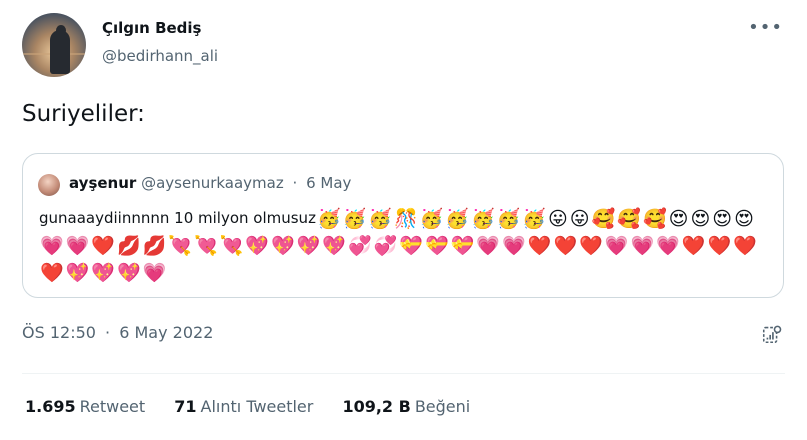 The width and height of the screenshot is (807, 440). I want to click on emoji-48: 💖, so click(103, 273).